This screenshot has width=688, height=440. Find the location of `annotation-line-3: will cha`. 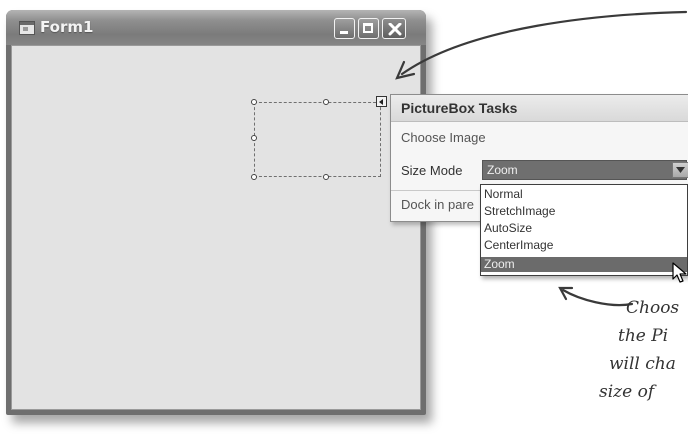

annotation-line-3: will cha is located at coordinates (642, 364).